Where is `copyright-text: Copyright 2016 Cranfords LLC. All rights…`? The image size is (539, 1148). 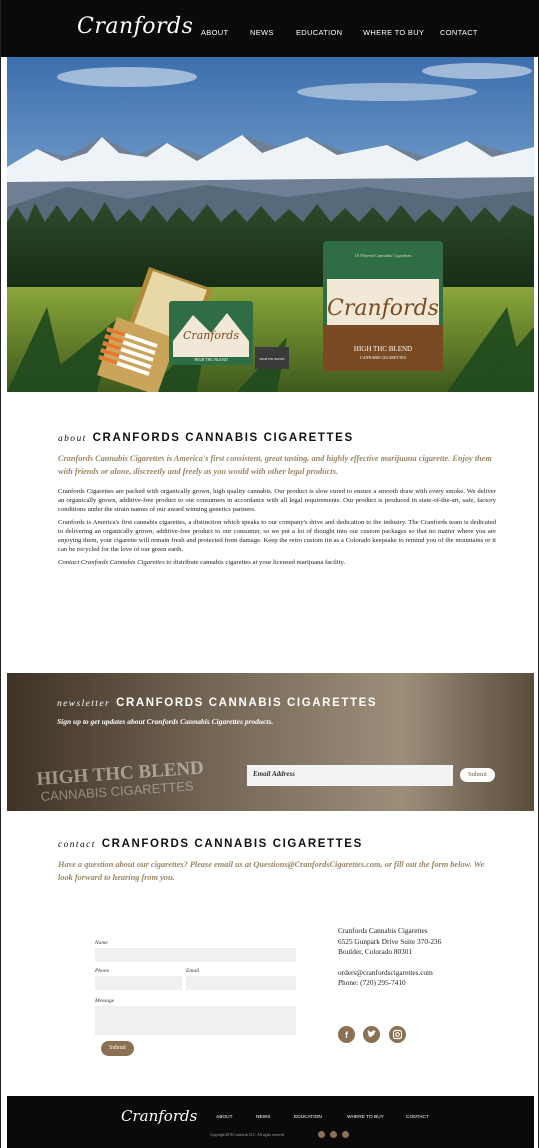
copyright-text: Copyright 2016 Cranfords LLC. All rights… is located at coordinates (247, 1135).